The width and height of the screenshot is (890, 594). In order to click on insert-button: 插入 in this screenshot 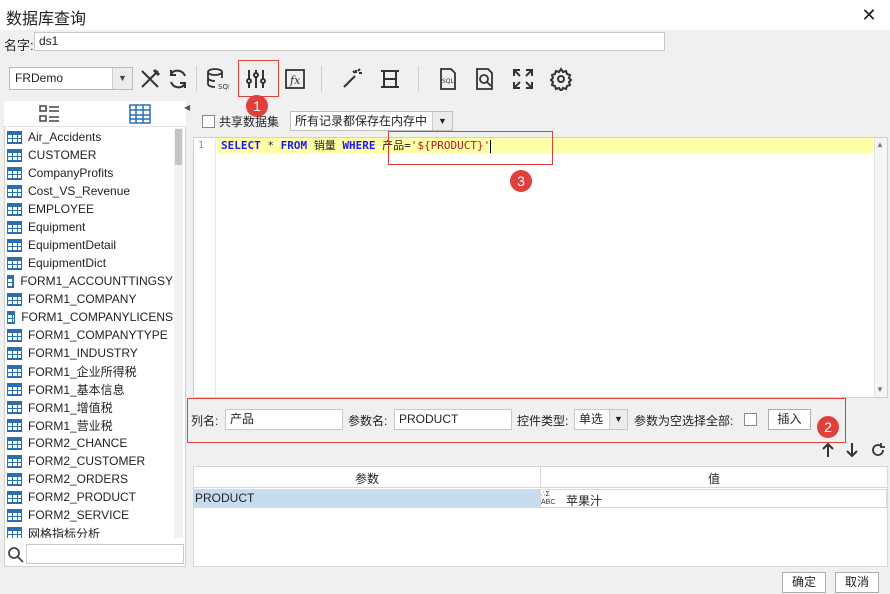, I will do `click(789, 419)`.